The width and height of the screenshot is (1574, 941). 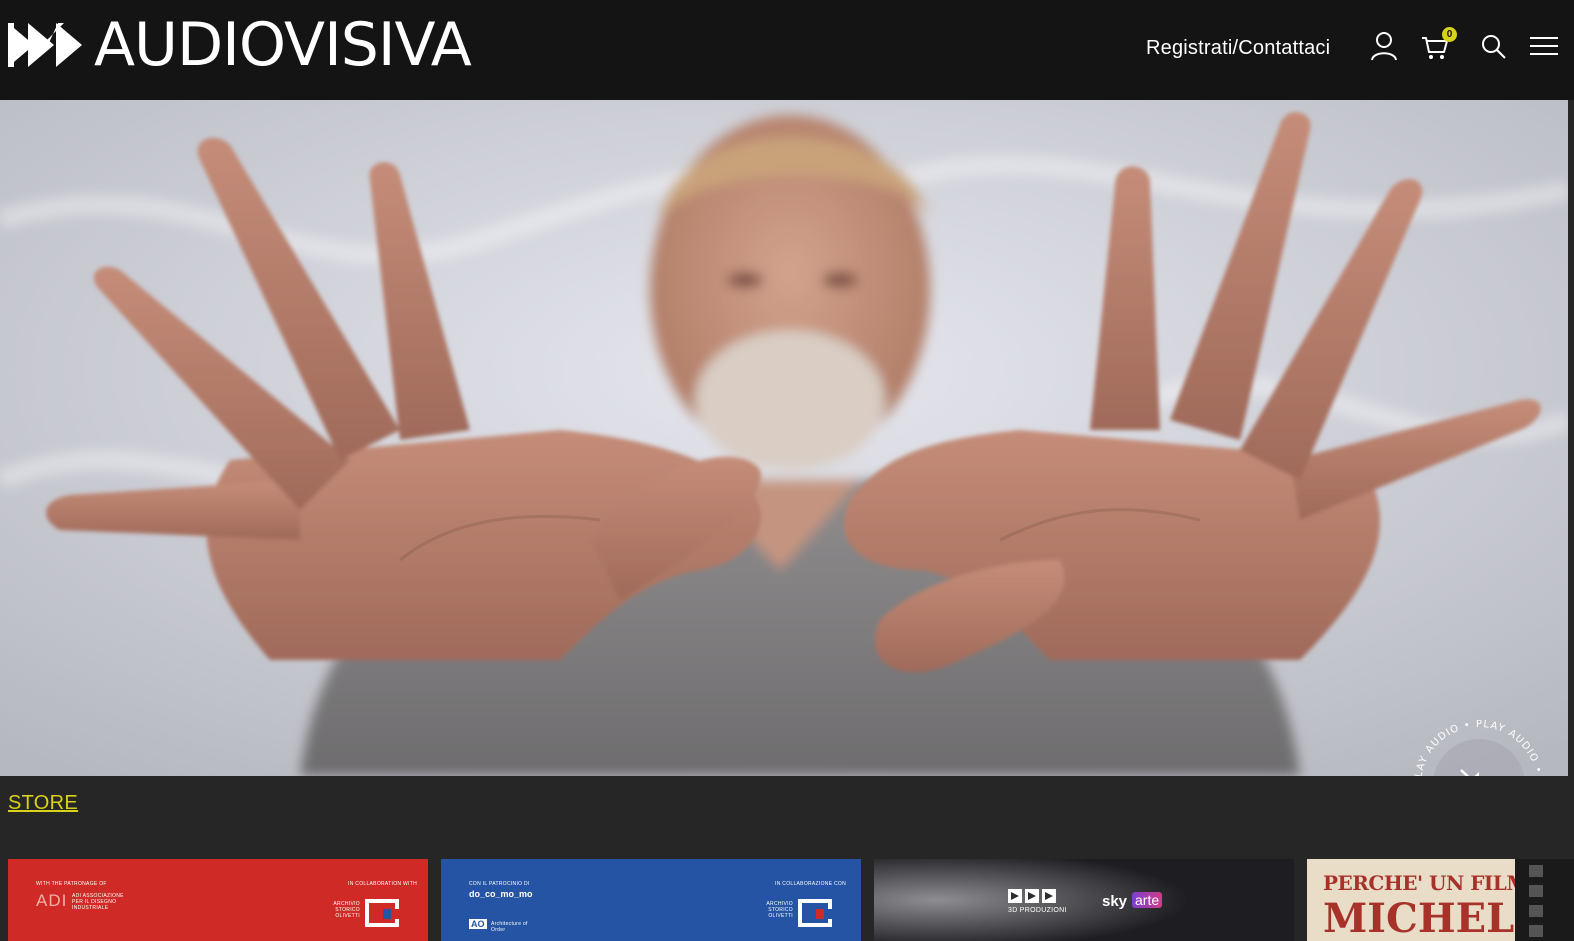 I want to click on card-caption: WITH THE PATRONAGE OF, so click(x=71, y=884).